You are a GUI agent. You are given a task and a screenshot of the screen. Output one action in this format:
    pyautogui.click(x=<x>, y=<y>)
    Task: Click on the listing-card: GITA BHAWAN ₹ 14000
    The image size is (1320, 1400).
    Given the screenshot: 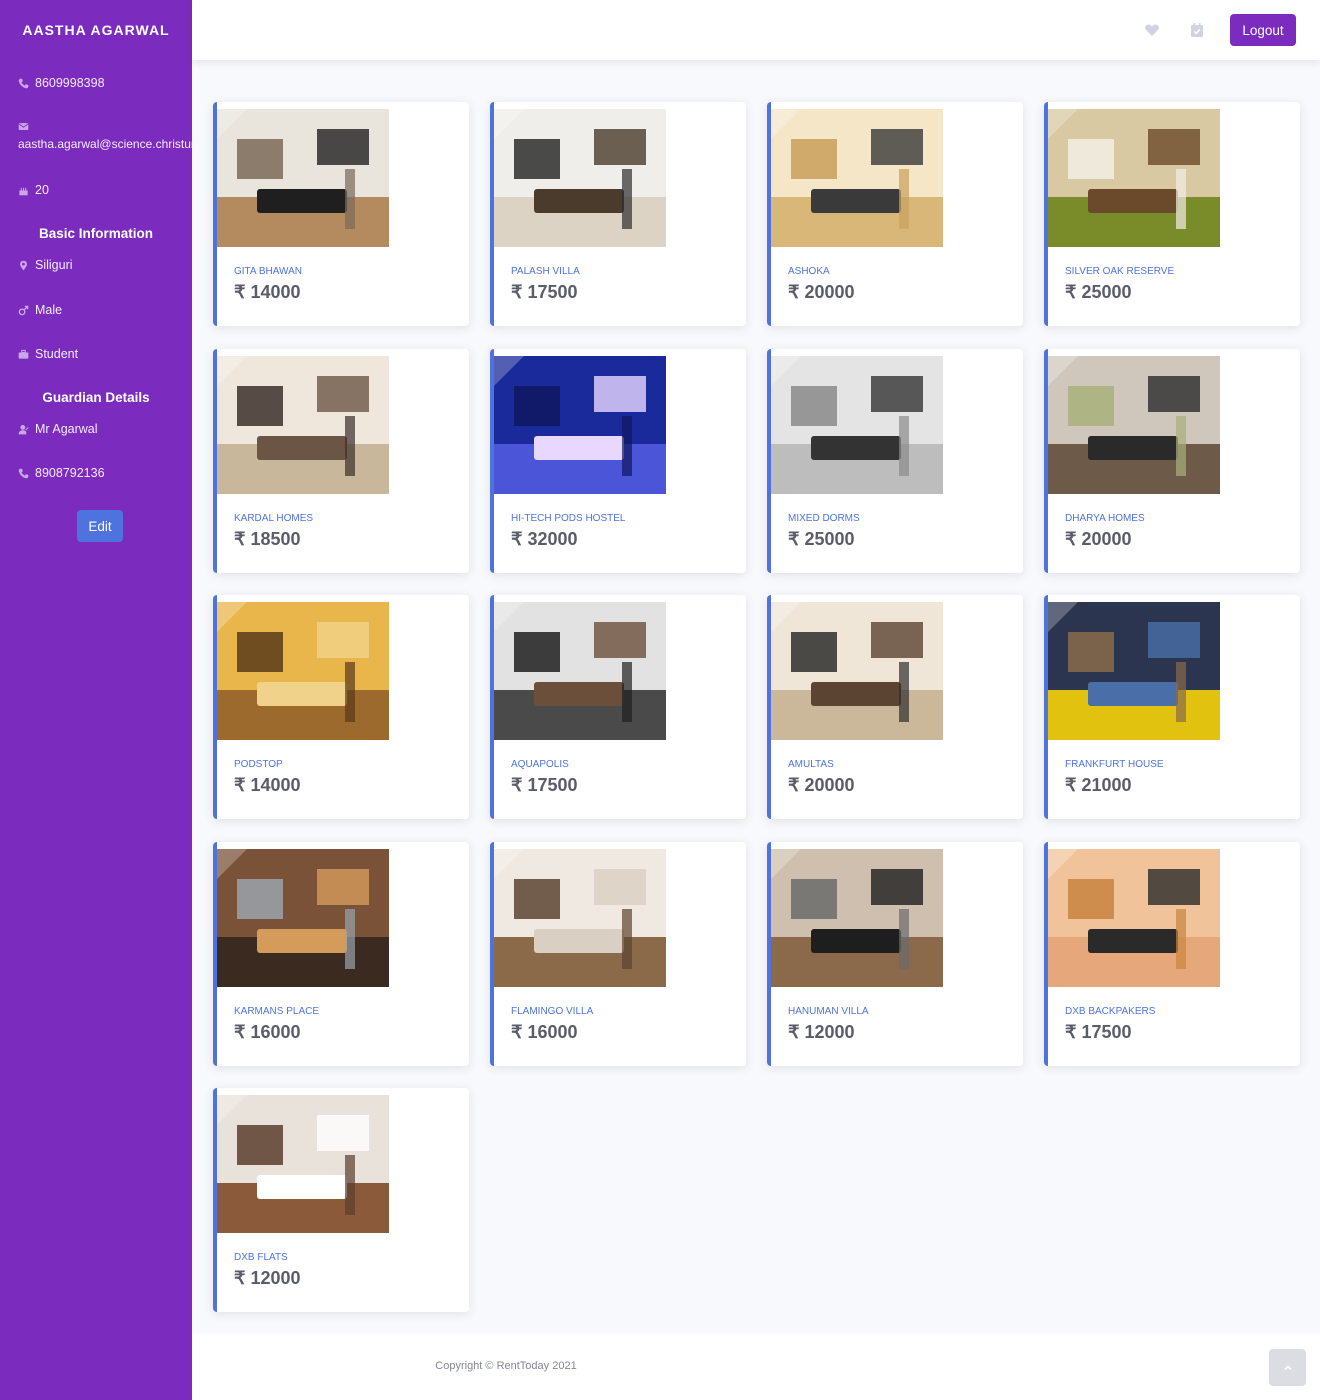 What is the action you would take?
    pyautogui.click(x=341, y=214)
    